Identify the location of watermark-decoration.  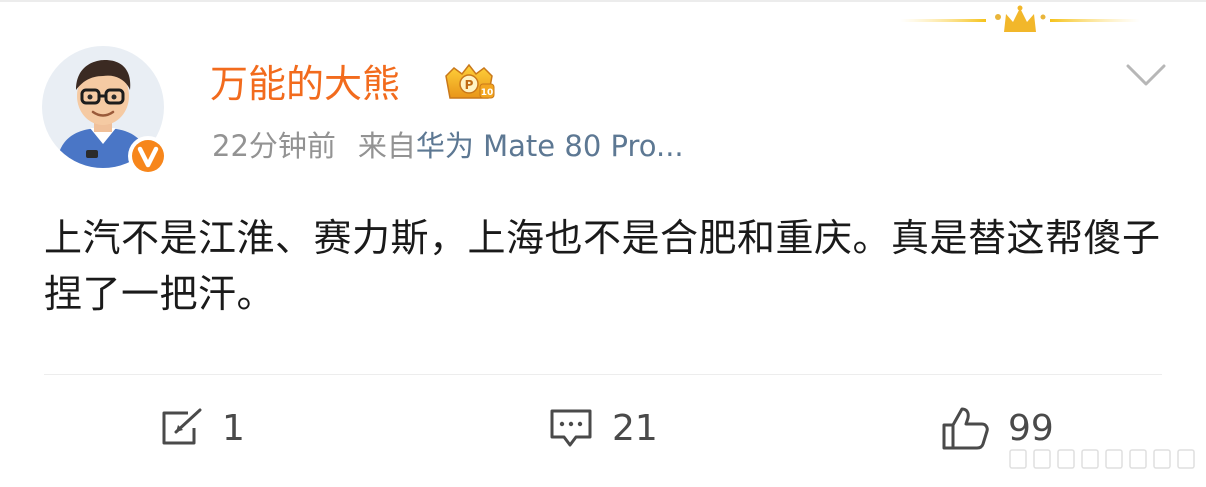
(1102, 459).